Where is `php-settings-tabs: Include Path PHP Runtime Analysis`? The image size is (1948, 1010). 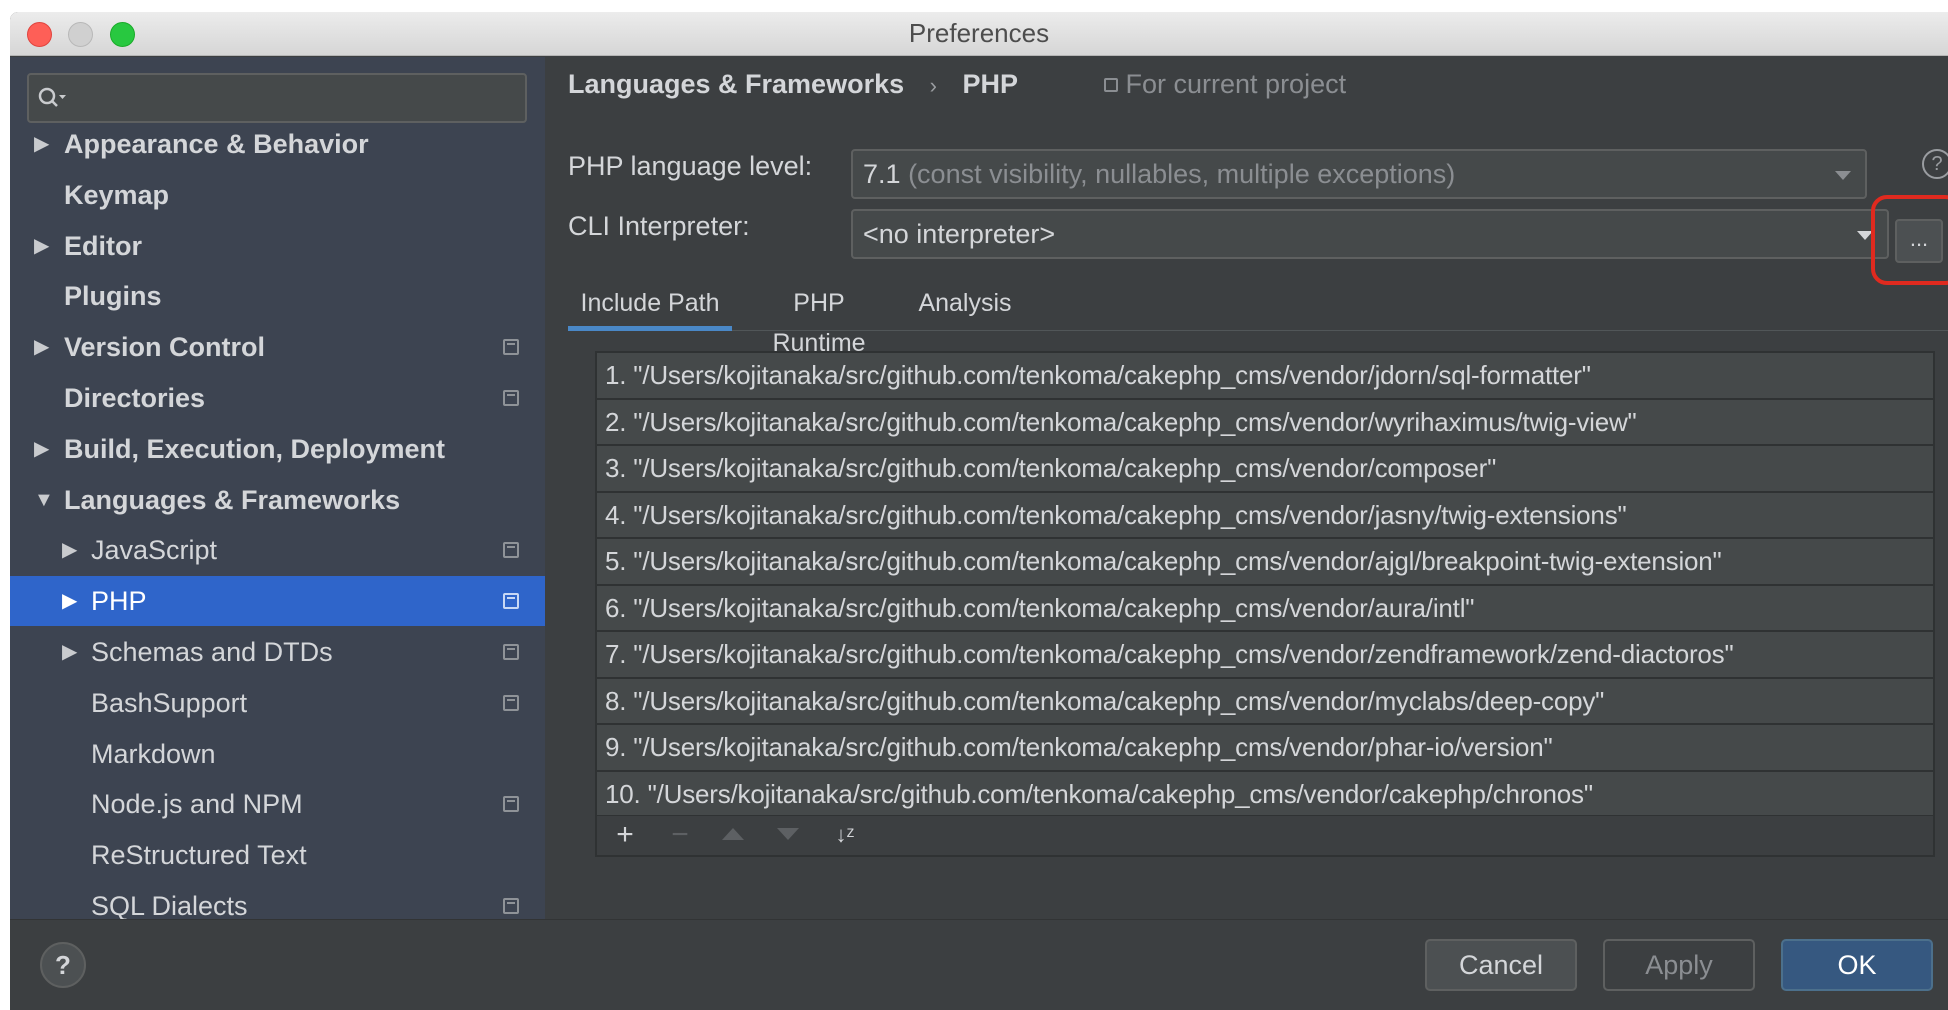 php-settings-tabs: Include Path PHP Runtime Analysis is located at coordinates (1258, 320).